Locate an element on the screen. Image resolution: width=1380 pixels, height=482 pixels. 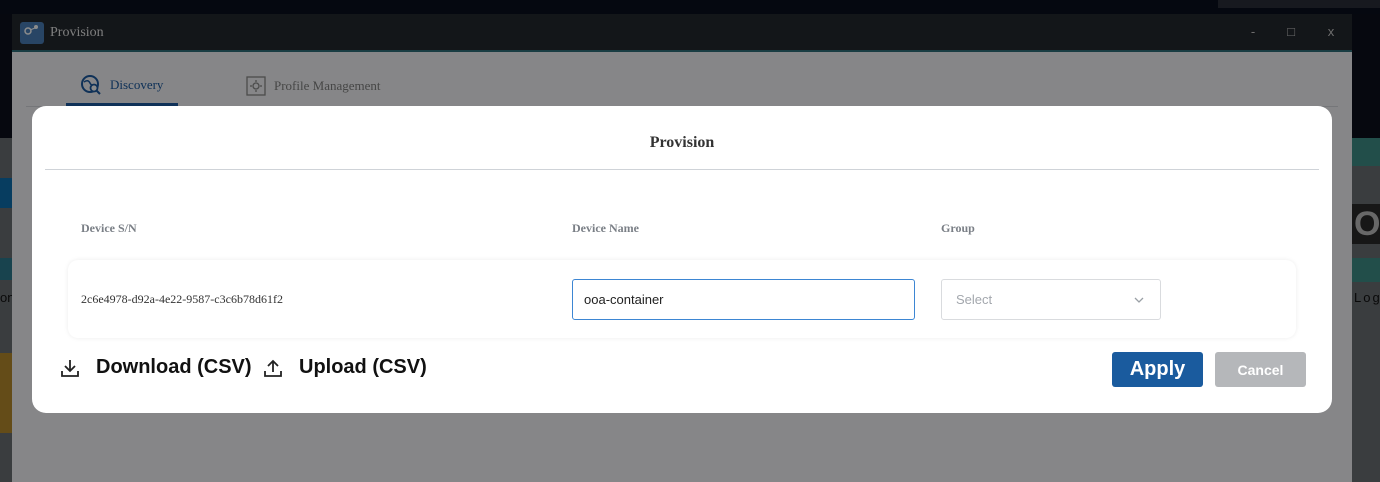
divider is located at coordinates (682, 169).